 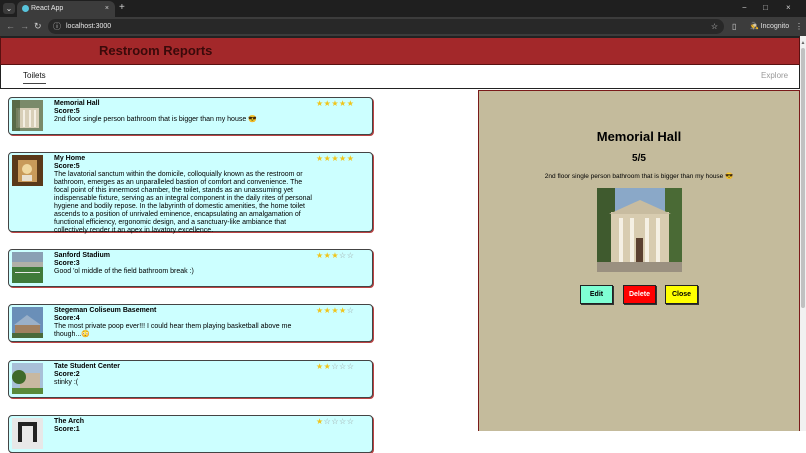 What do you see at coordinates (639, 230) in the screenshot?
I see `detail-photo` at bounding box center [639, 230].